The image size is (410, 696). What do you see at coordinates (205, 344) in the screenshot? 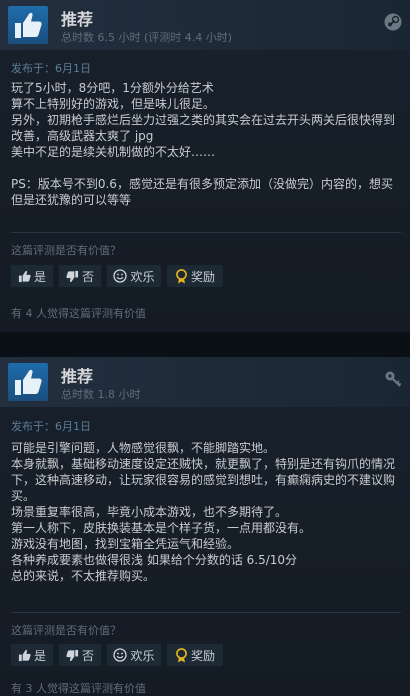
I see `review-separator` at bounding box center [205, 344].